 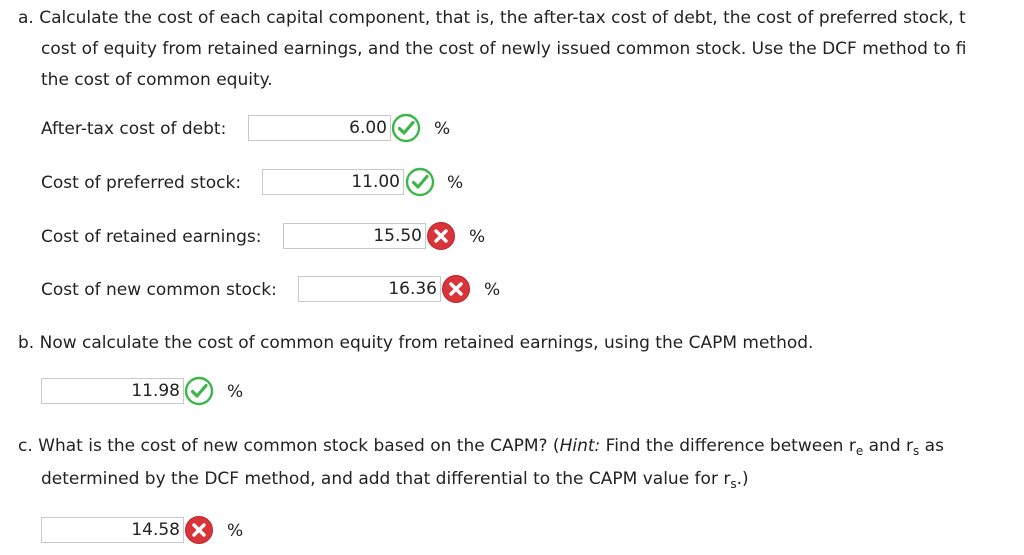 I want to click on cost-of-preferred-stock-unit: %, so click(x=455, y=183).